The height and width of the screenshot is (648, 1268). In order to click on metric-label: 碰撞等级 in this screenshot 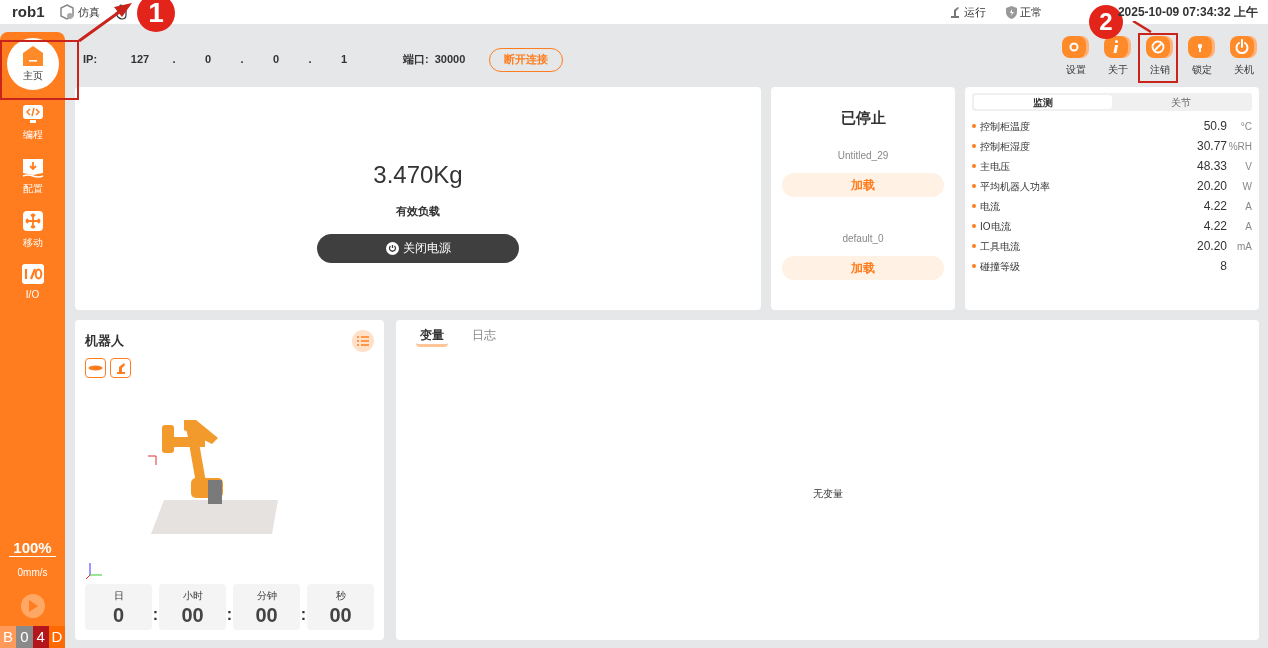, I will do `click(1000, 266)`.